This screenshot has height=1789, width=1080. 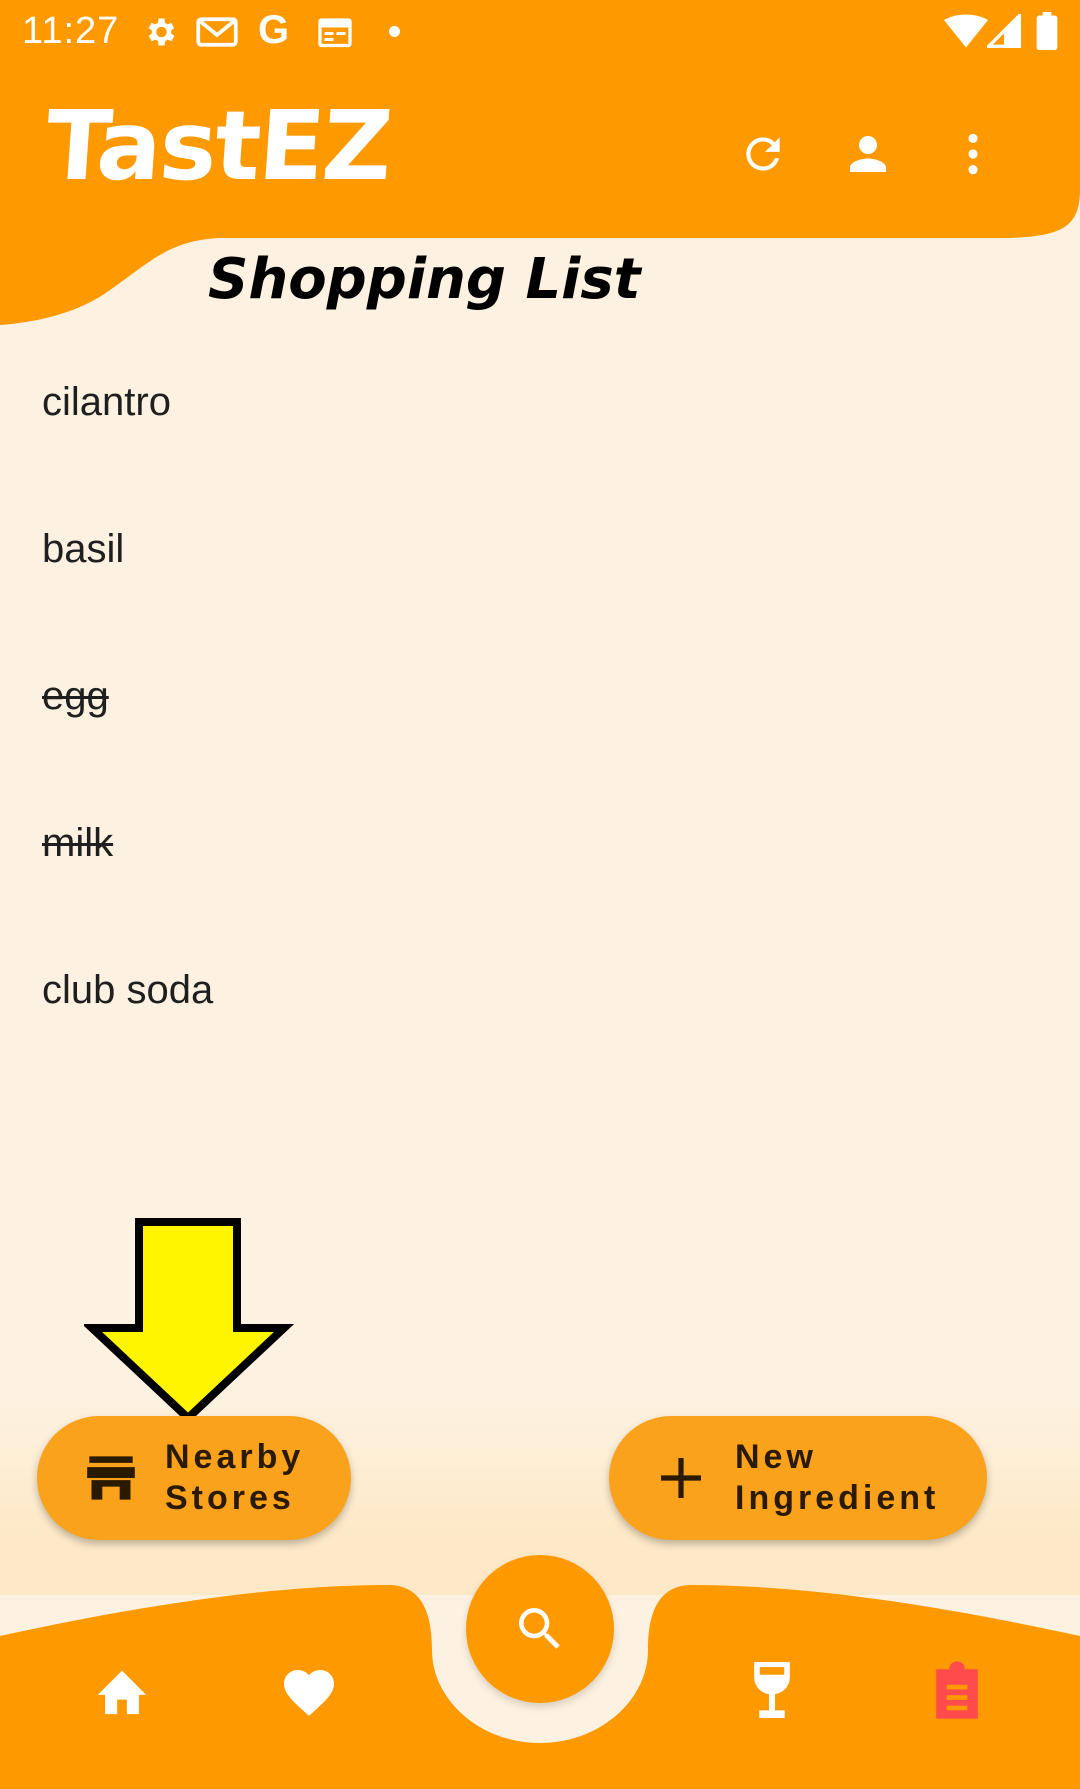 I want to click on list-item-label: egg, so click(x=75, y=696).